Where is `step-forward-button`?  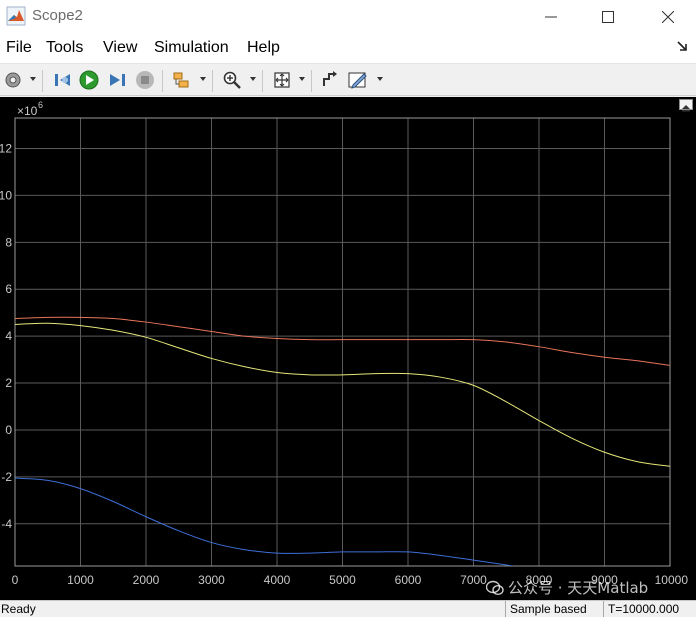 step-forward-button is located at coordinates (117, 80).